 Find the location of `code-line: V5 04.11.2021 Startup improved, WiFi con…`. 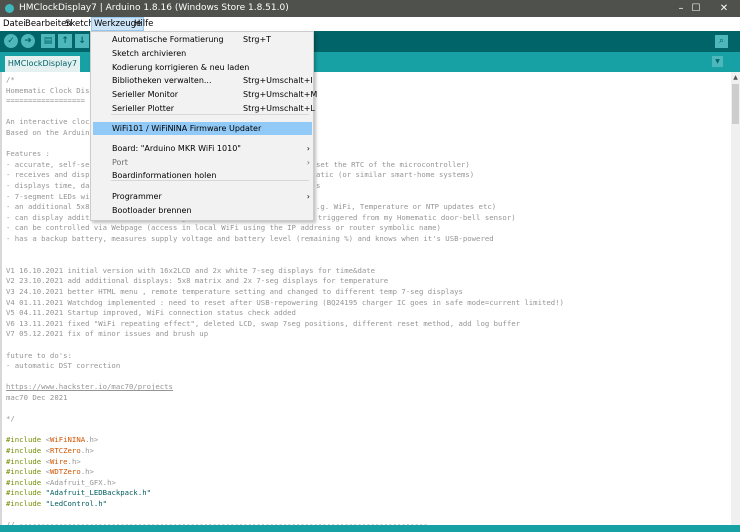

code-line: V5 04.11.2021 Startup improved, WiFi con… is located at coordinates (151, 312).